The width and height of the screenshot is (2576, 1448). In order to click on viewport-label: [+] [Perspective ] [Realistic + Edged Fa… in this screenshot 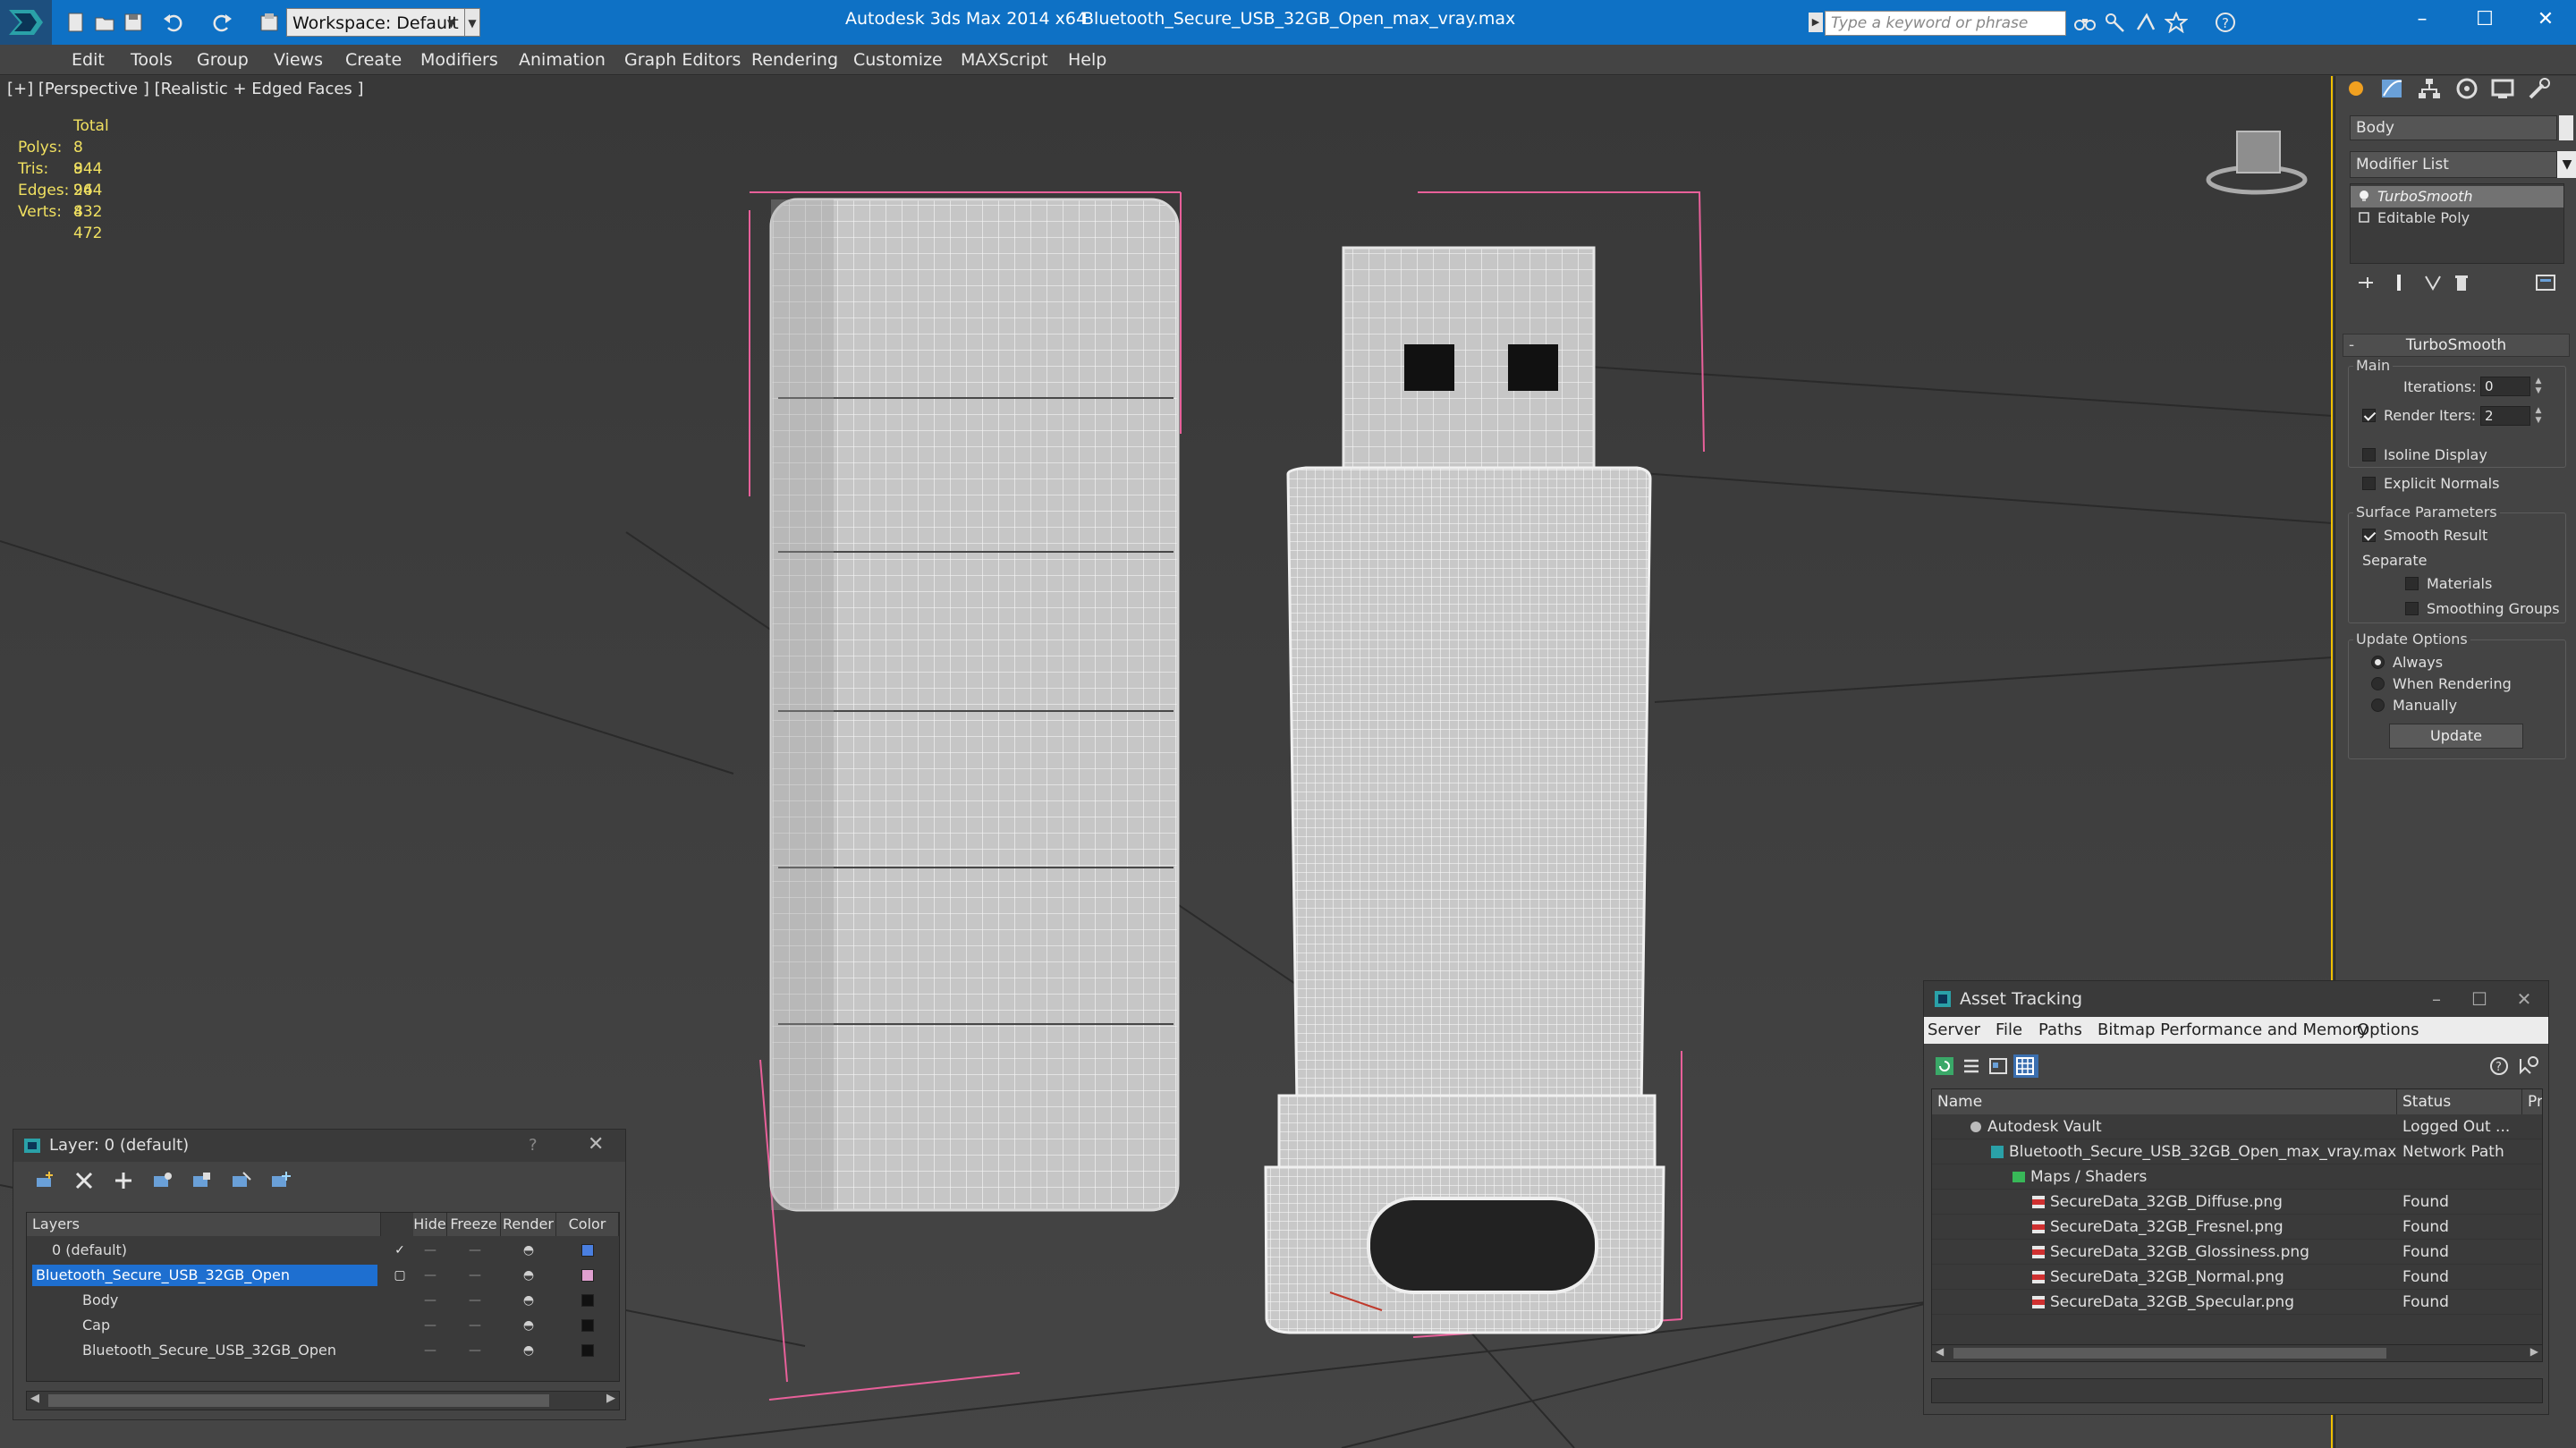, I will do `click(185, 89)`.